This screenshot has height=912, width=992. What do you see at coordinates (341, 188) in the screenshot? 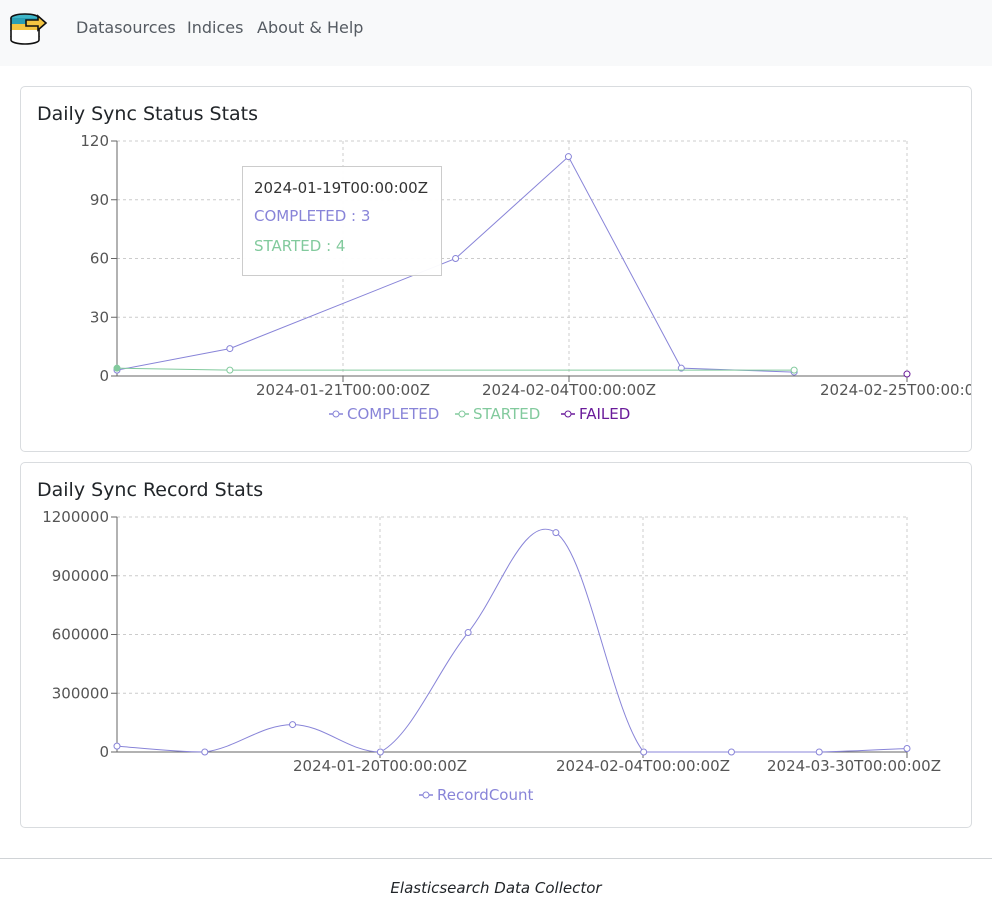
I see `tooltip-label: 2024-01-19T00:00:00Z` at bounding box center [341, 188].